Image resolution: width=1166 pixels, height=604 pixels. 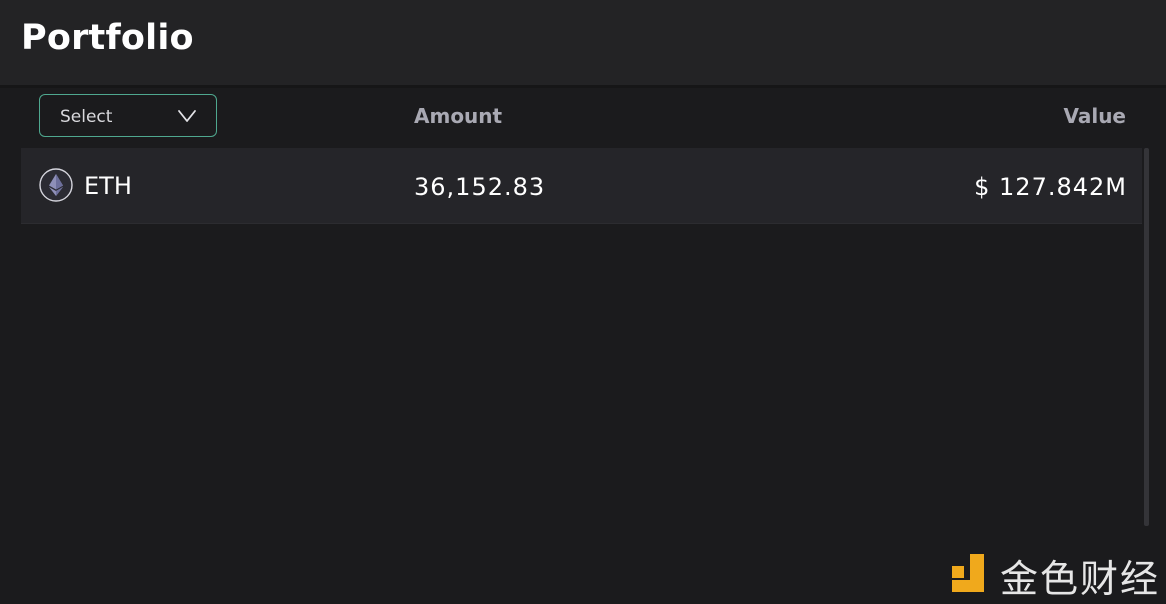 I want to click on coin-symbol: ETH, so click(x=108, y=186).